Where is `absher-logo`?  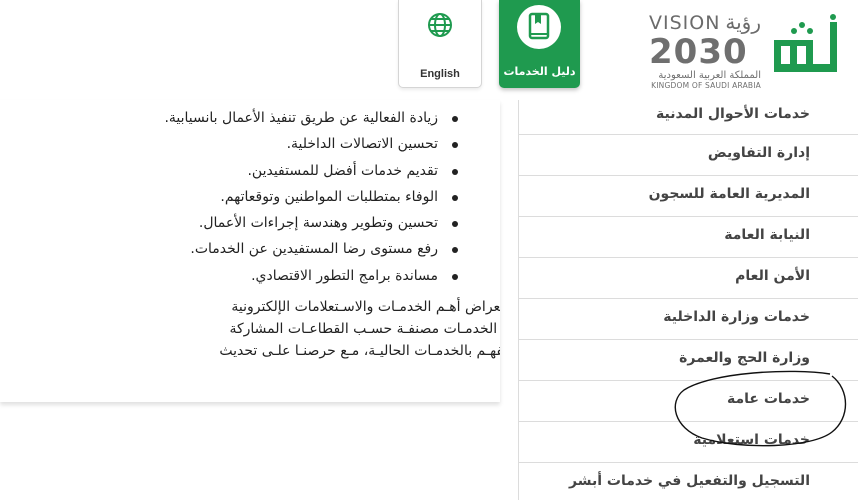
absher-logo is located at coordinates (808, 47).